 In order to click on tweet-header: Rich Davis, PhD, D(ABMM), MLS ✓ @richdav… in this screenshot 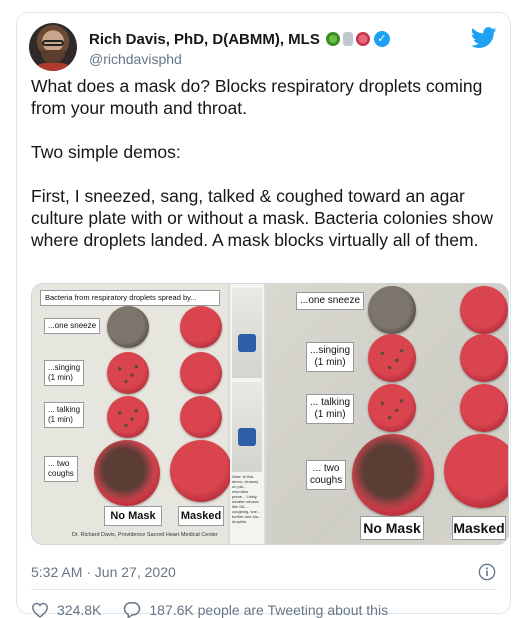, I will do `click(264, 48)`.